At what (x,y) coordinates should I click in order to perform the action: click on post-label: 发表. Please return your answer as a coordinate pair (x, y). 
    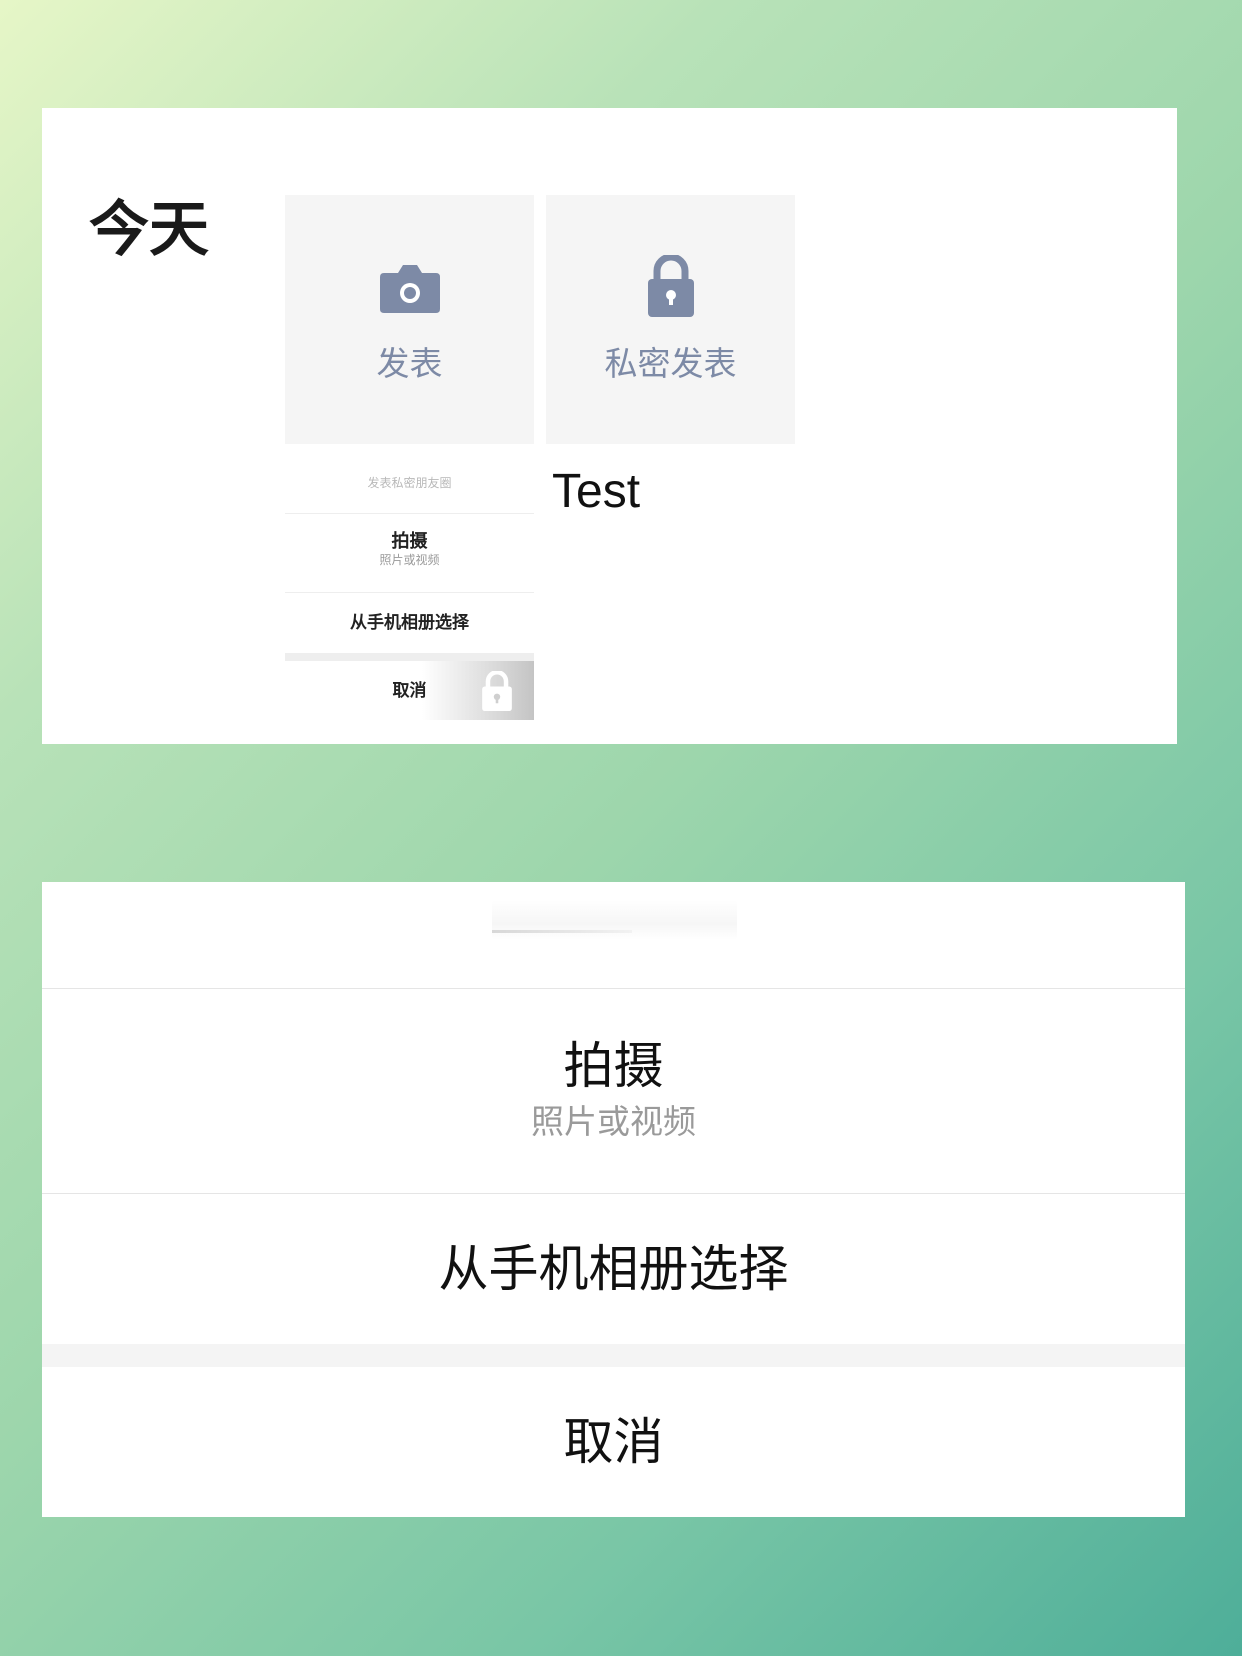
    Looking at the image, I should click on (409, 363).